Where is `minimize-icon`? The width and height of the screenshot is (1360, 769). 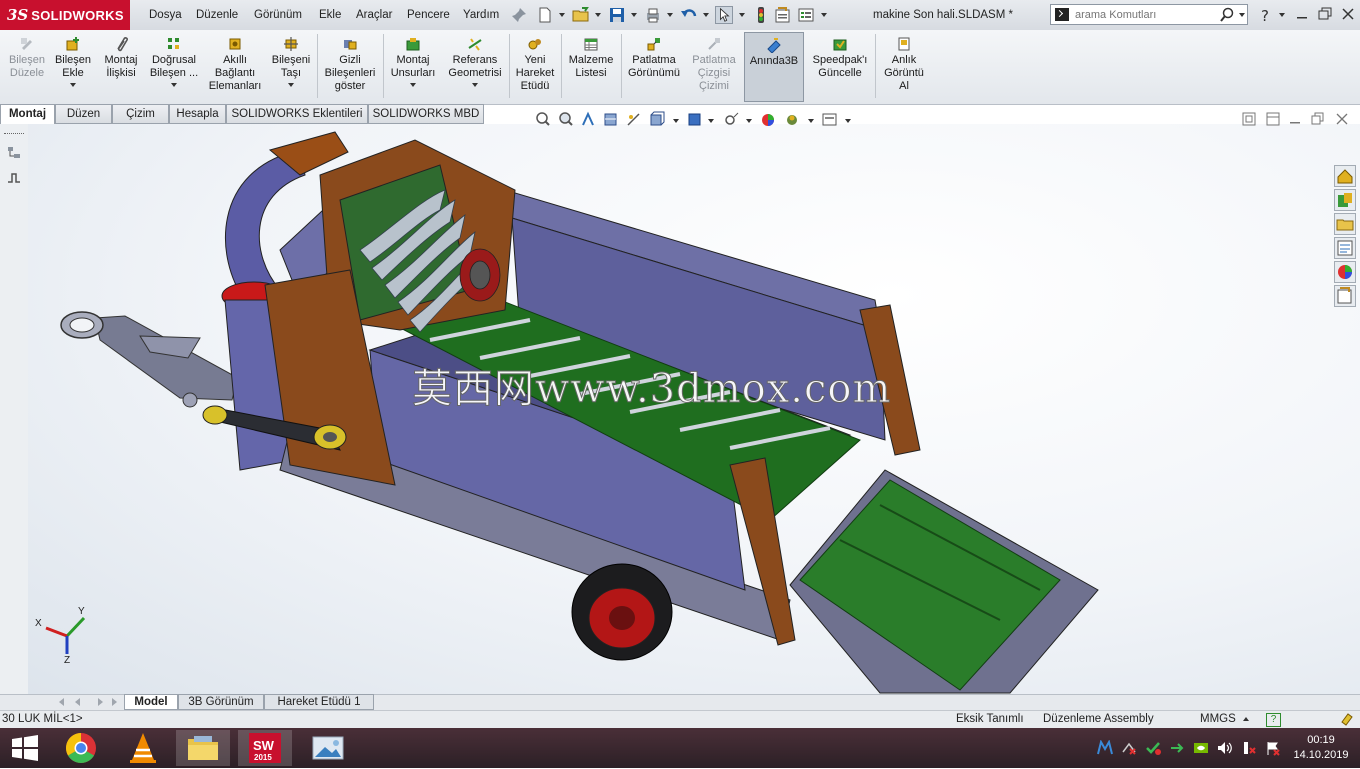
minimize-icon is located at coordinates (1302, 14).